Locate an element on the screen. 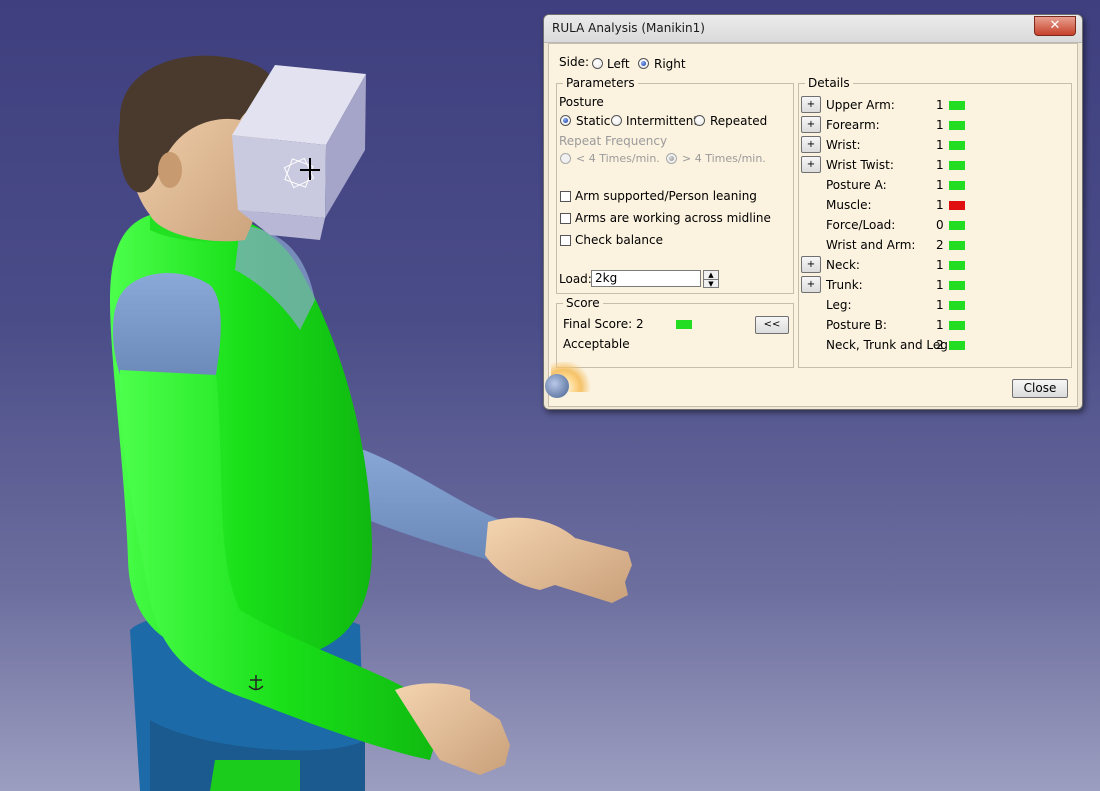 This screenshot has height=791, width=1100. side-right-radio is located at coordinates (643, 63).